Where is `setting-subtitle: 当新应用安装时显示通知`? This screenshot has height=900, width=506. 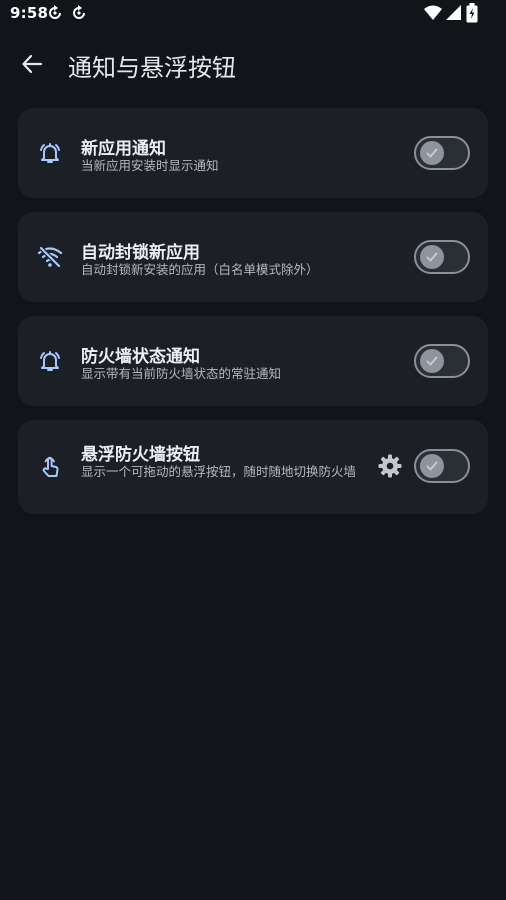
setting-subtitle: 当新应用安装时显示通知 is located at coordinates (150, 165).